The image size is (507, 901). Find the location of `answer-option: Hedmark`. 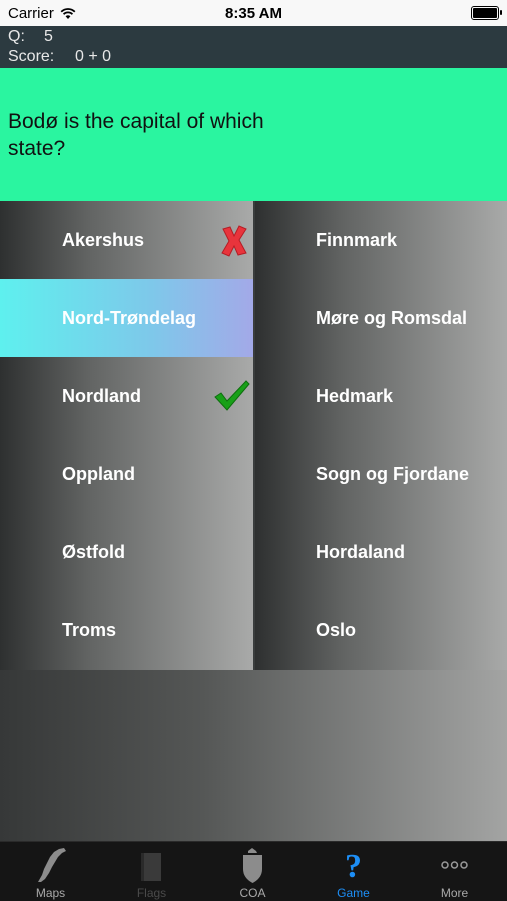

answer-option: Hedmark is located at coordinates (381, 396).